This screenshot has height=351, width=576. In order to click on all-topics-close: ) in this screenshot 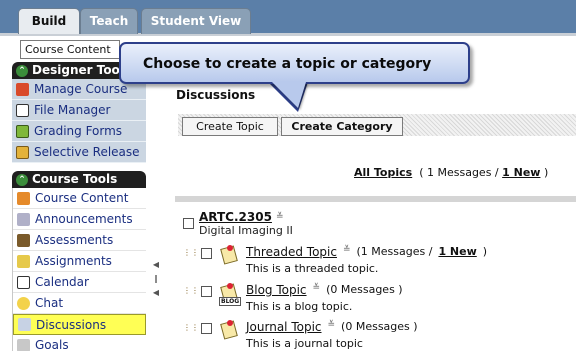, I will do `click(546, 172)`.